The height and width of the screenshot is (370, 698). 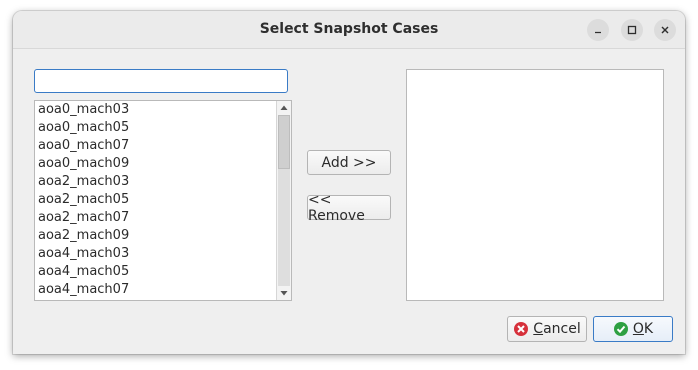 What do you see at coordinates (156, 110) in the screenshot?
I see `list-item: aoa0_mach03` at bounding box center [156, 110].